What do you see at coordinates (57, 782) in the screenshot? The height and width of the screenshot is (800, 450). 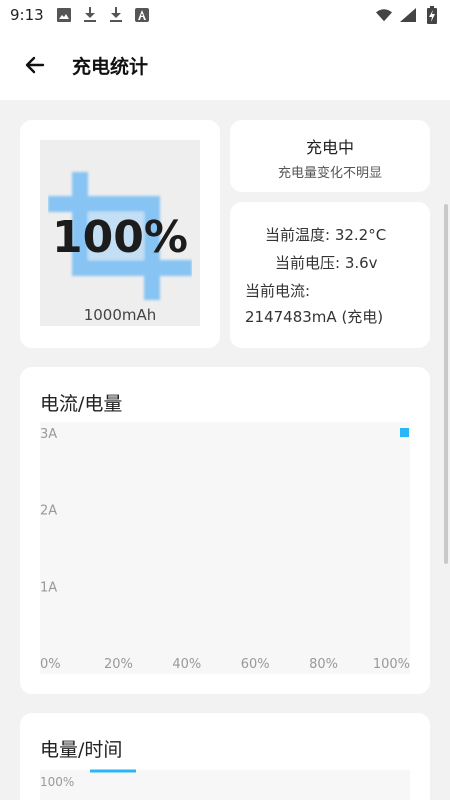 I see `y-tick-label: 100%` at bounding box center [57, 782].